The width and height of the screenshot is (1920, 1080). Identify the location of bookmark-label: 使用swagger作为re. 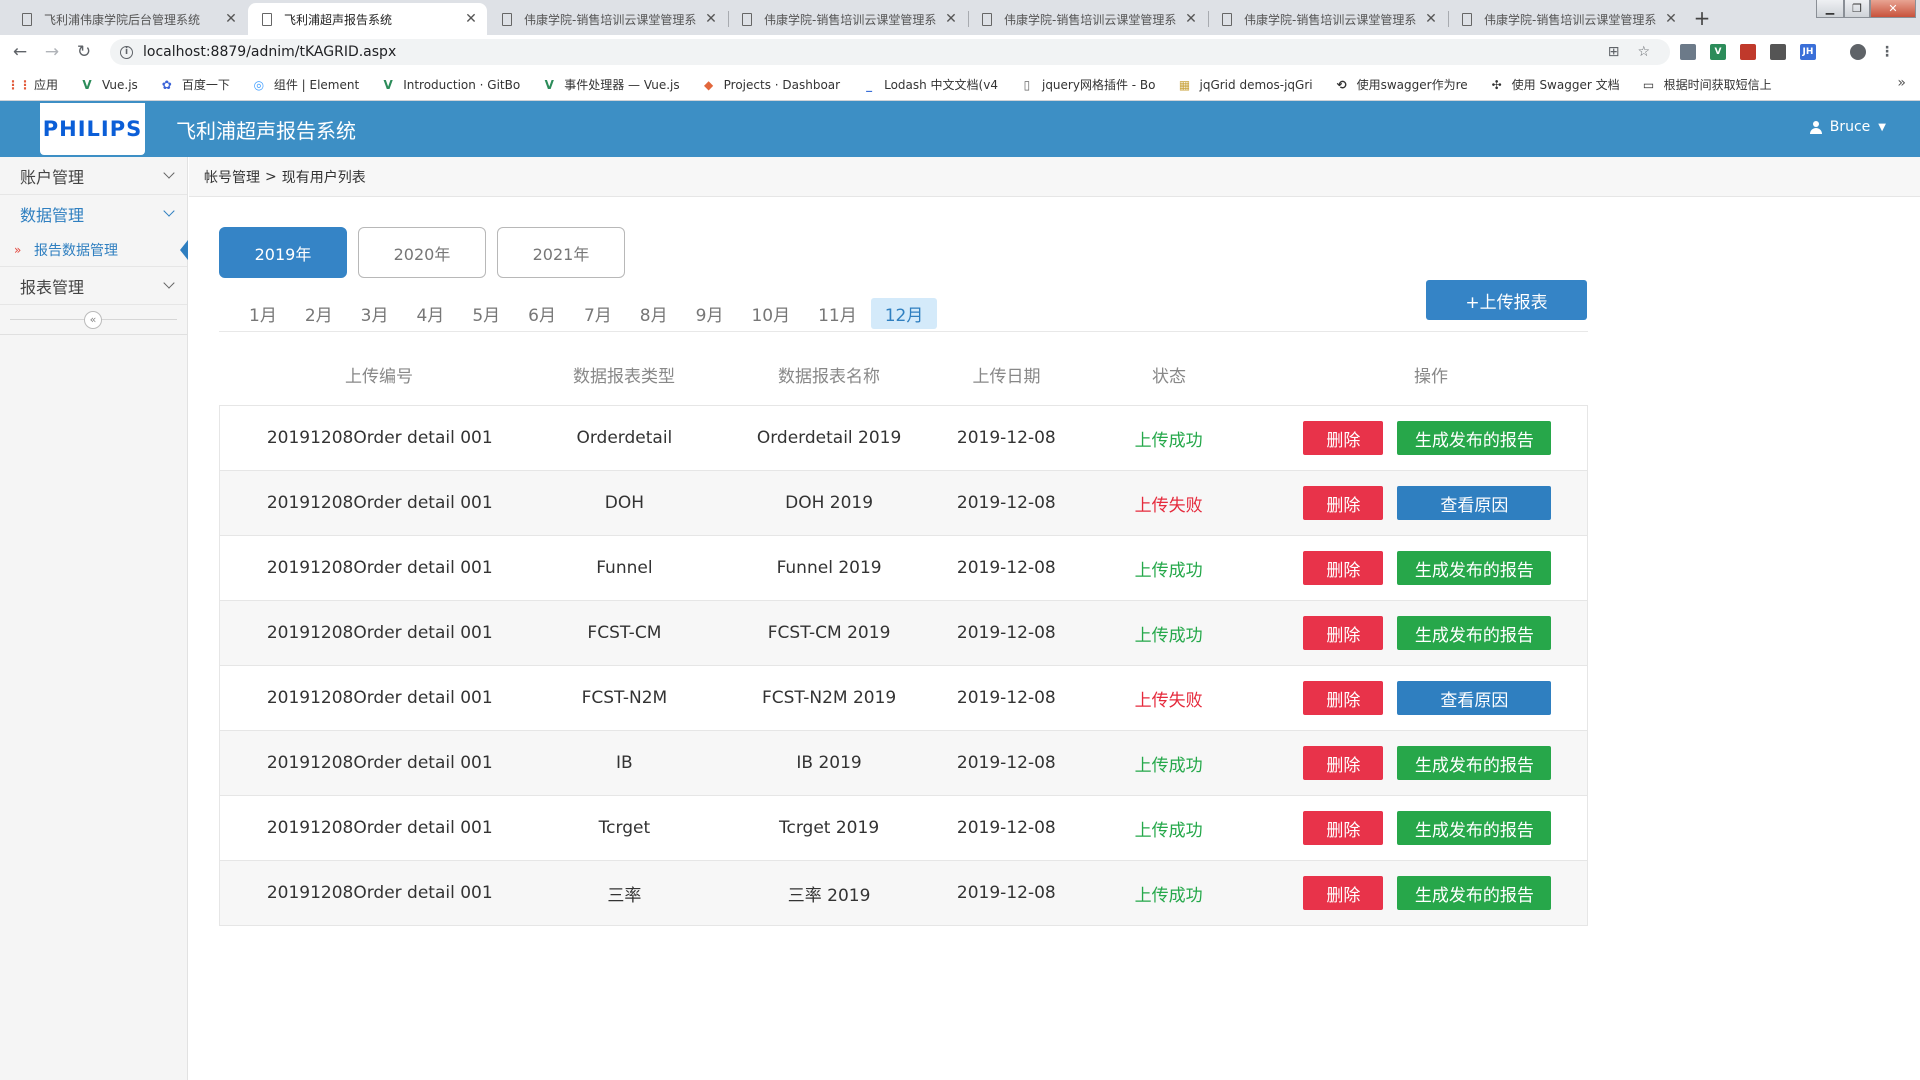
(1412, 85).